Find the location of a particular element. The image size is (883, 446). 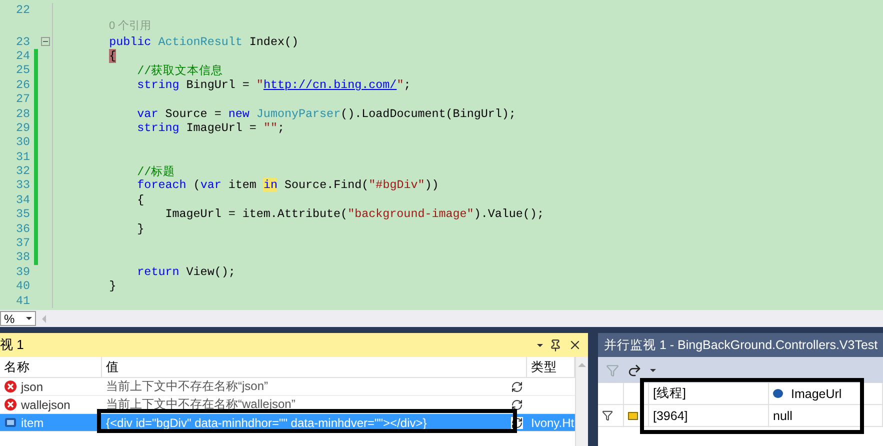

watch-row: wallejson is located at coordinates (51, 405).